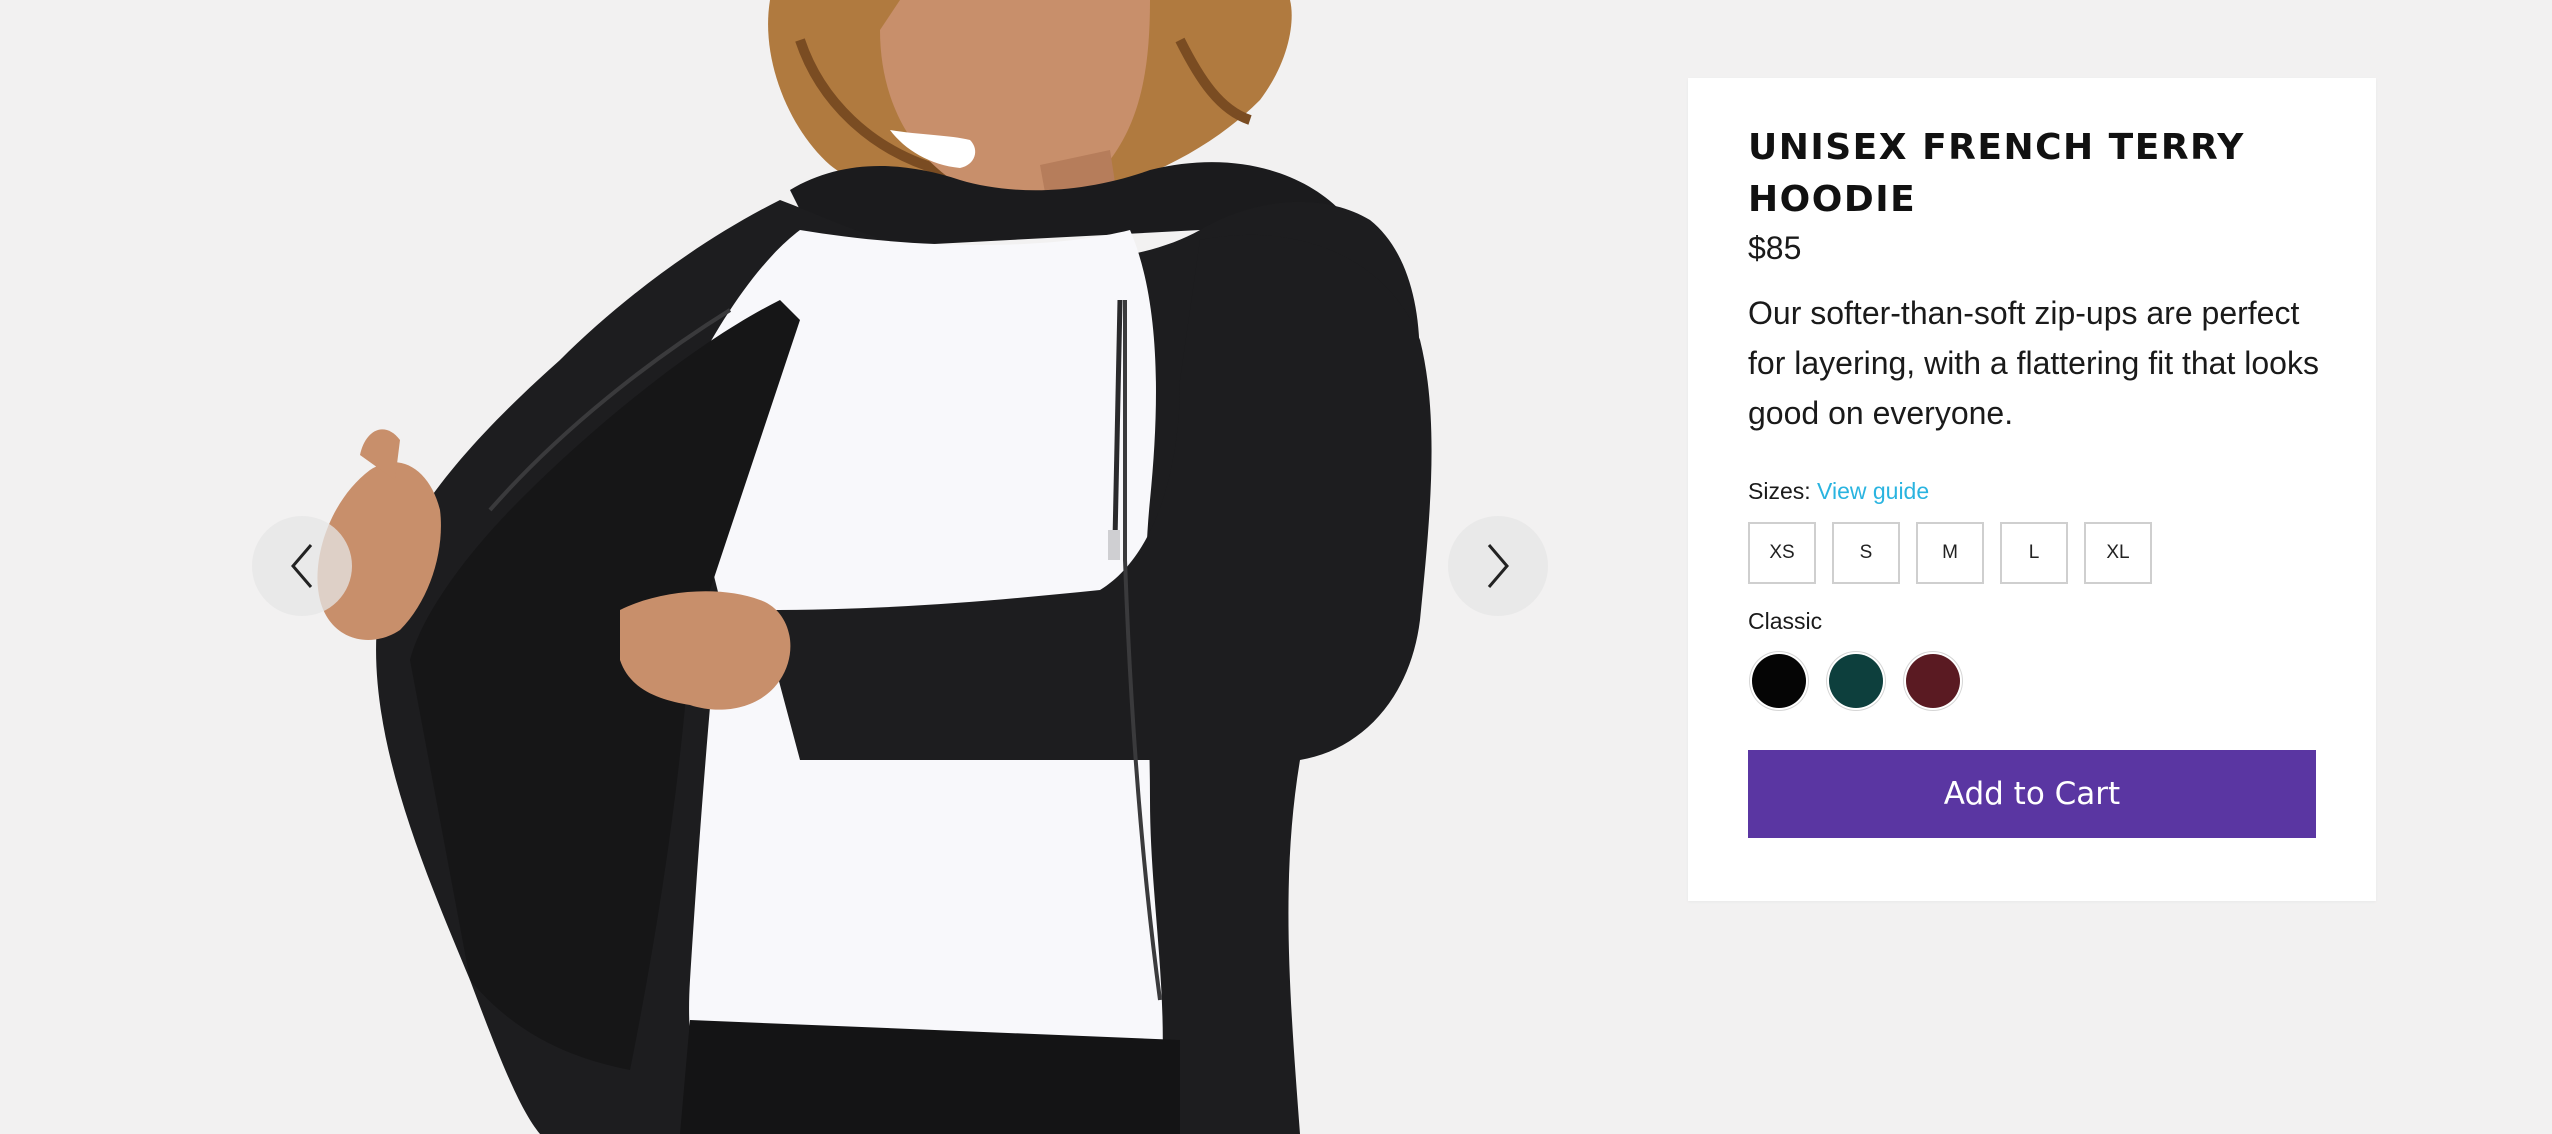  What do you see at coordinates (1996, 173) in the screenshot?
I see `product-title: UNISEX FRENCH TERRY HOODIE` at bounding box center [1996, 173].